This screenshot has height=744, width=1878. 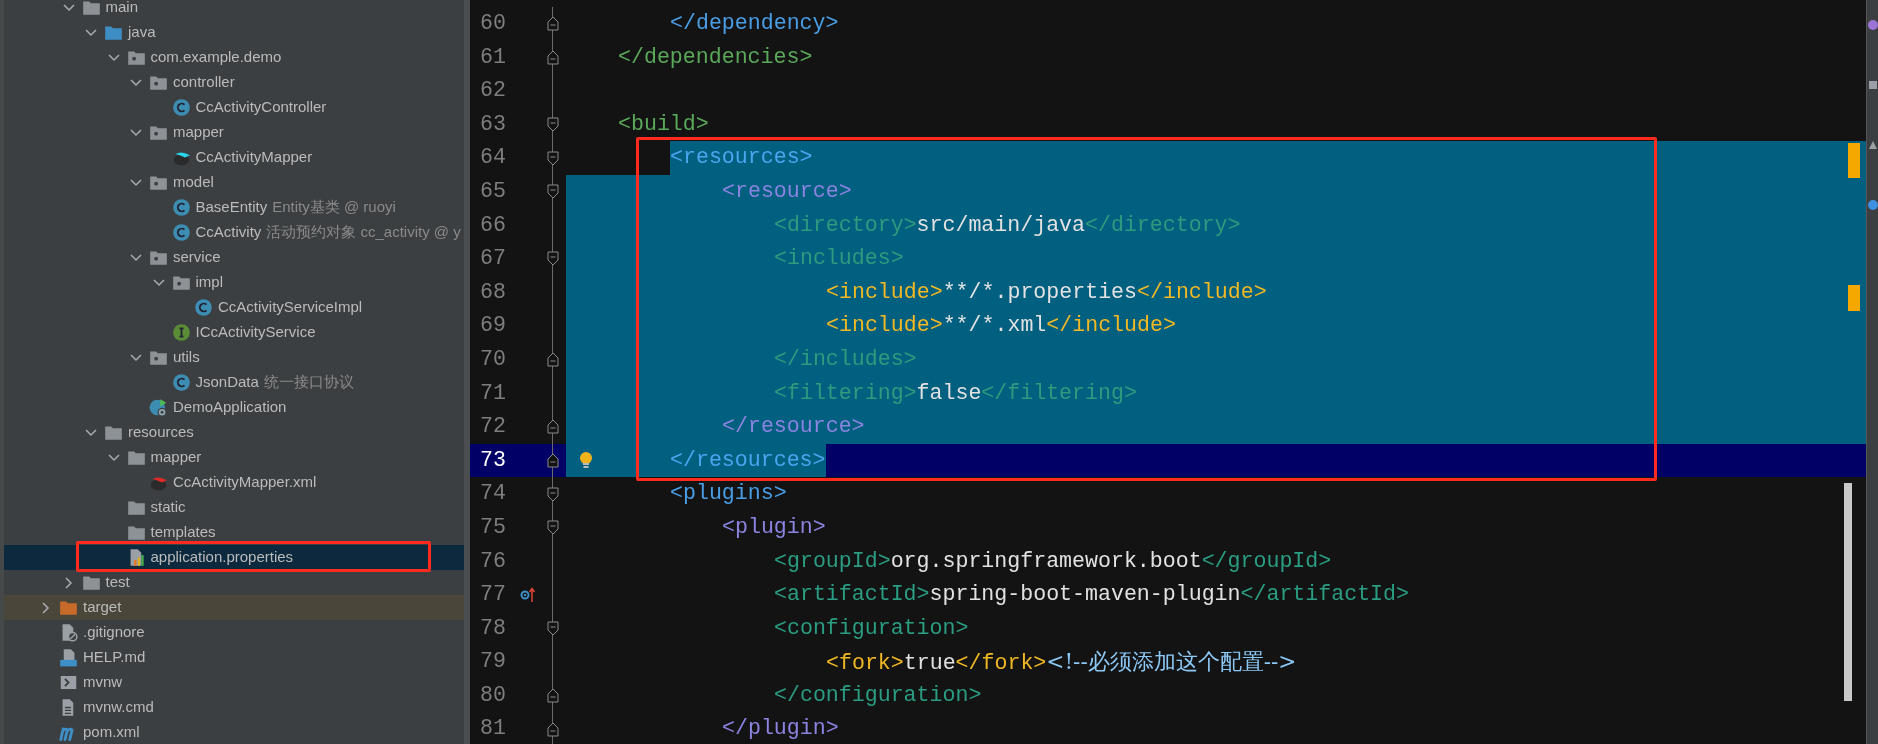 What do you see at coordinates (234, 657) in the screenshot?
I see `tree-item: HELP.md` at bounding box center [234, 657].